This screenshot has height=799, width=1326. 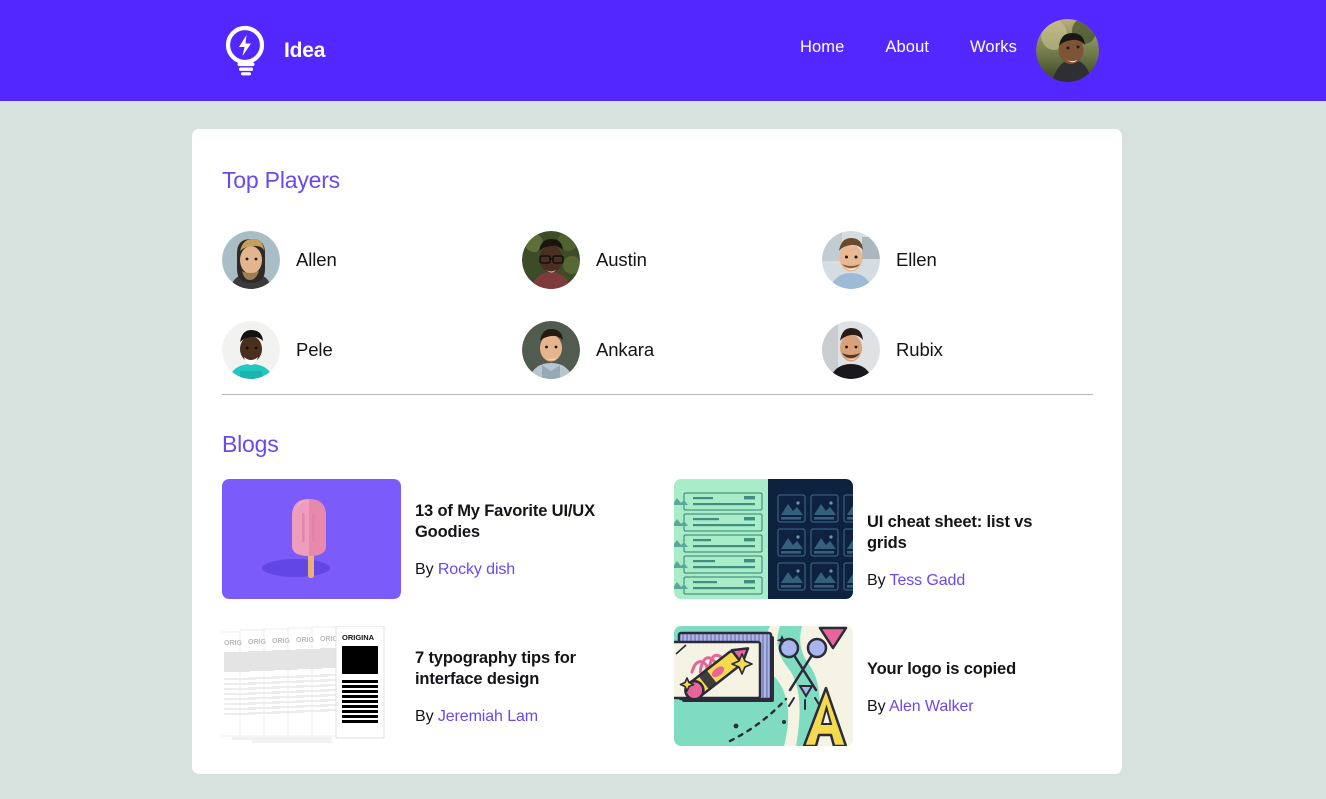 What do you see at coordinates (372, 350) in the screenshot?
I see `player-item-pele: Pele` at bounding box center [372, 350].